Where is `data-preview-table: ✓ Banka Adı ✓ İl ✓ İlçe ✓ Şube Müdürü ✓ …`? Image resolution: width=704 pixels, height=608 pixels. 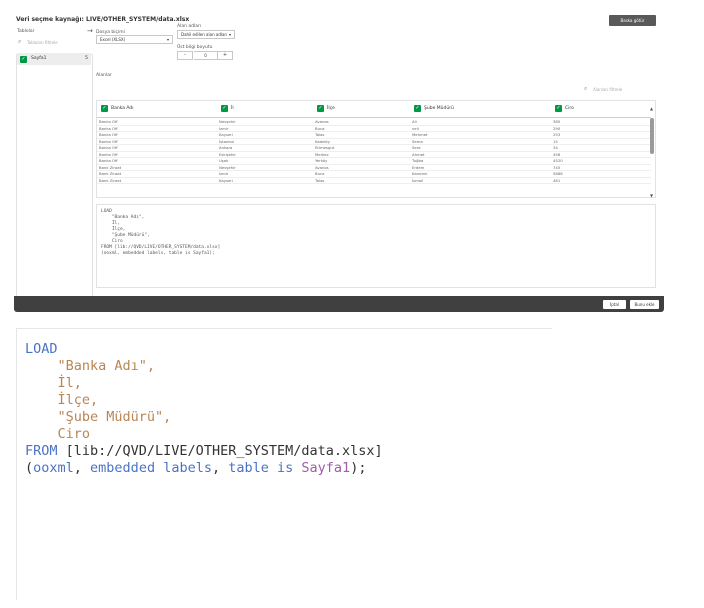 data-preview-table: ✓ Banka Adı ✓ İl ✓ İlçe ✓ Şube Müdürü ✓ … is located at coordinates (376, 149).